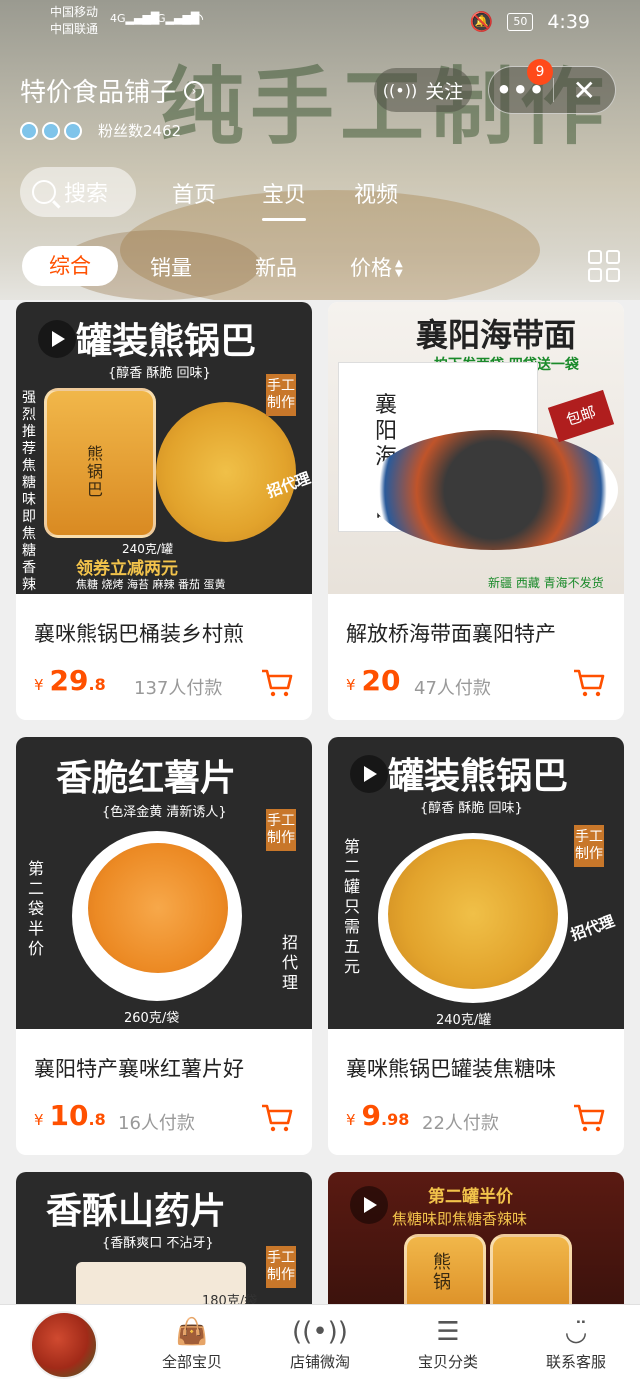 This screenshot has height=1386, width=640. I want to click on flavors-text: 焦糖 烧烤 海苔 麻辣 番茄 蛋黄, so click(151, 584).